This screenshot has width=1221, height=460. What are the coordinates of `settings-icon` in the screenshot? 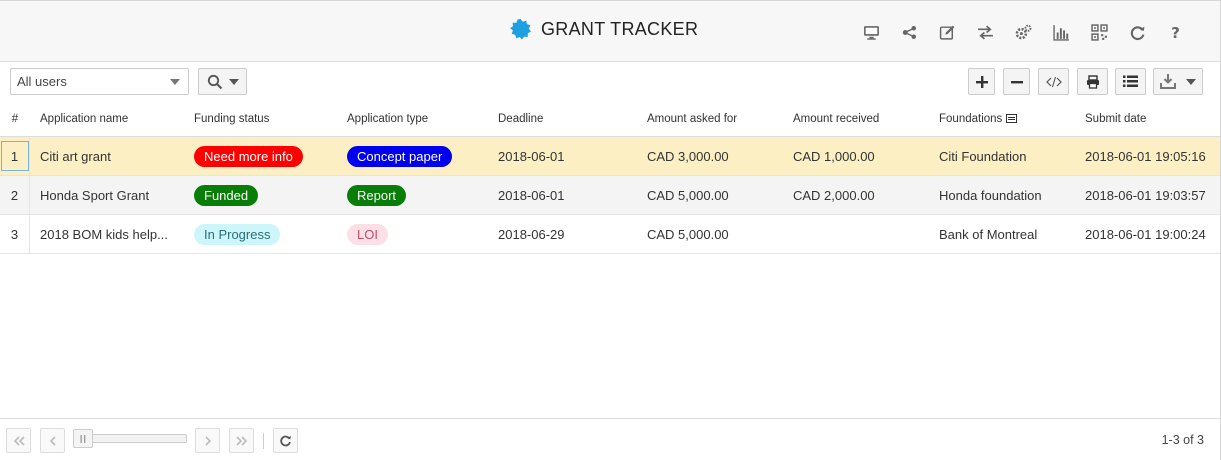 It's located at (1023, 32).